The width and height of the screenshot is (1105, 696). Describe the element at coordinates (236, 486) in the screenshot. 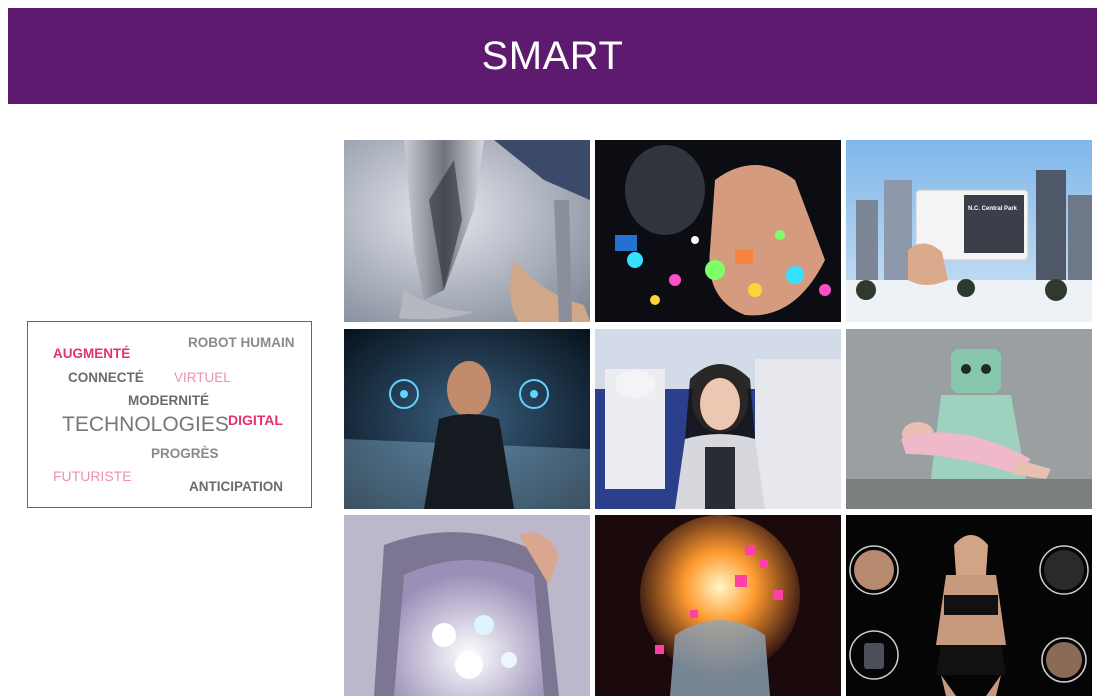

I see `word-anticipation: ANTICIPATION` at that location.